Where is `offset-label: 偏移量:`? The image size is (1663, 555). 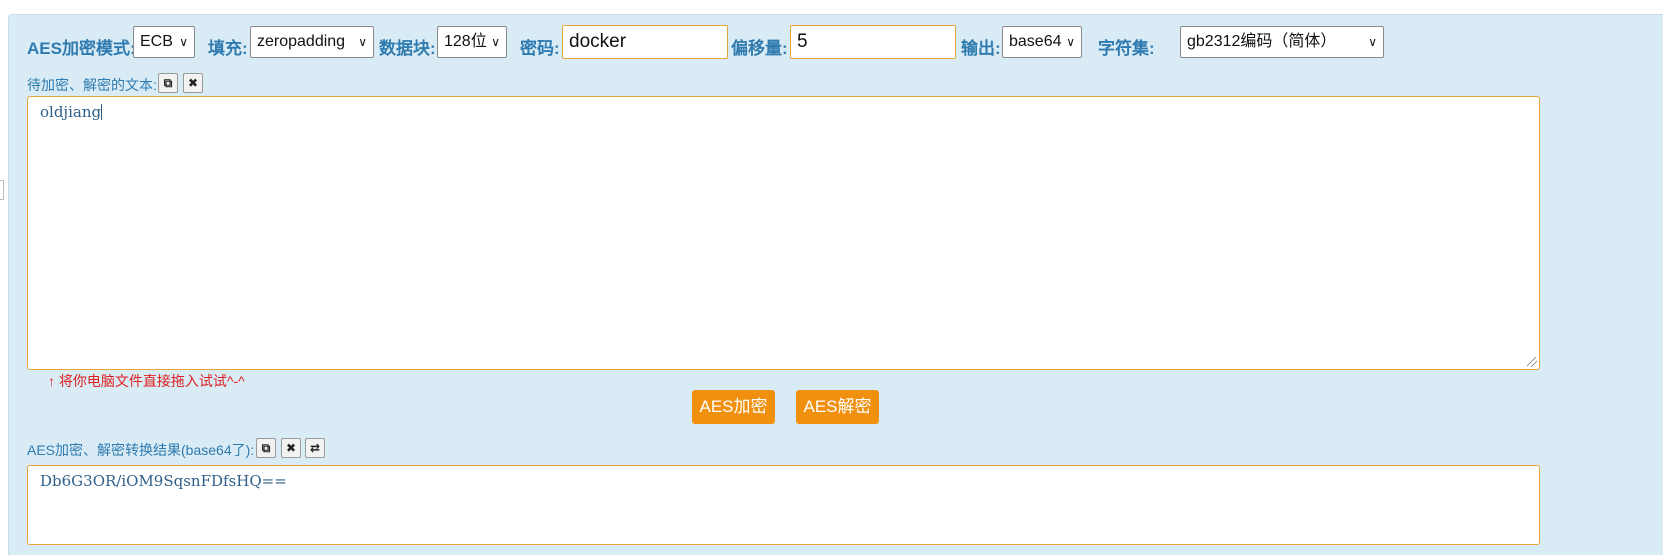 offset-label: 偏移量: is located at coordinates (759, 48).